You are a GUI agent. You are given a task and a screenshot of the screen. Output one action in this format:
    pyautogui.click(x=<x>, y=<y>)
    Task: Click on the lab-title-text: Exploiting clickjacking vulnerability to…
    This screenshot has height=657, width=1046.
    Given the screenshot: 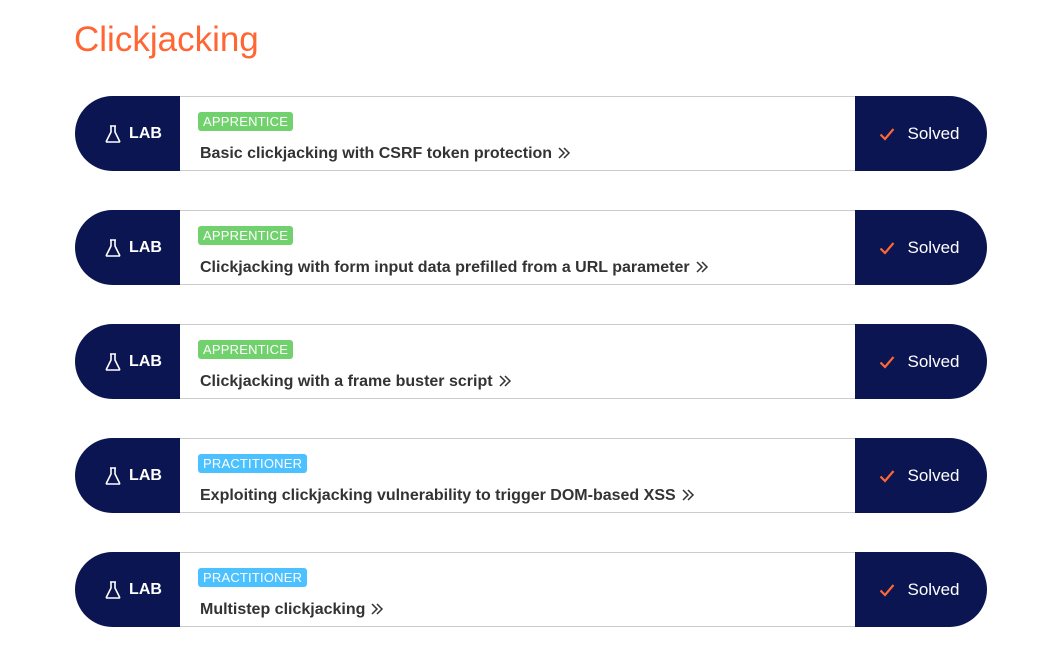 What is the action you would take?
    pyautogui.click(x=438, y=495)
    